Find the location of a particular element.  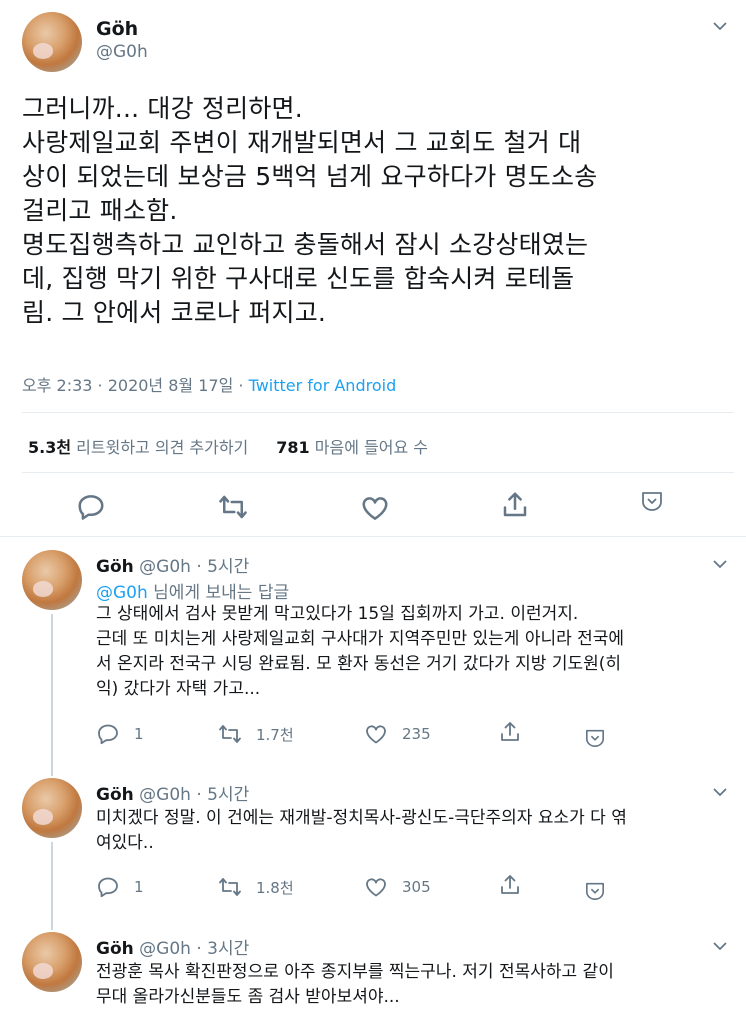

tweet-source-link: Twitter for Android is located at coordinates (323, 385).